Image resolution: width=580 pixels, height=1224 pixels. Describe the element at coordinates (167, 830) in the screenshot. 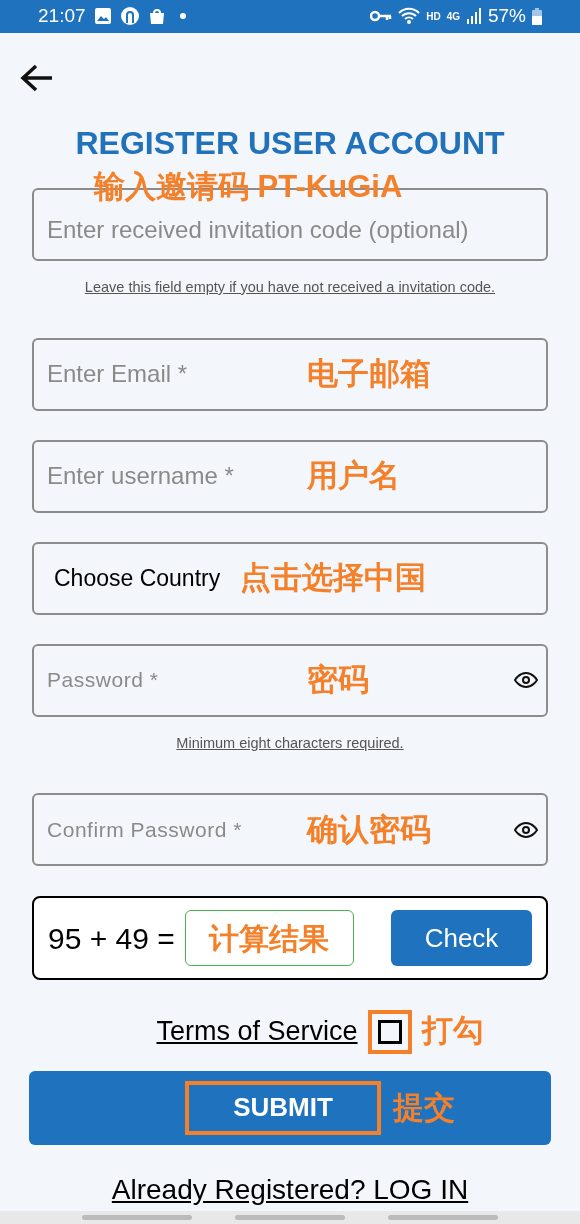

I see `text-input: Confirm Password *` at that location.